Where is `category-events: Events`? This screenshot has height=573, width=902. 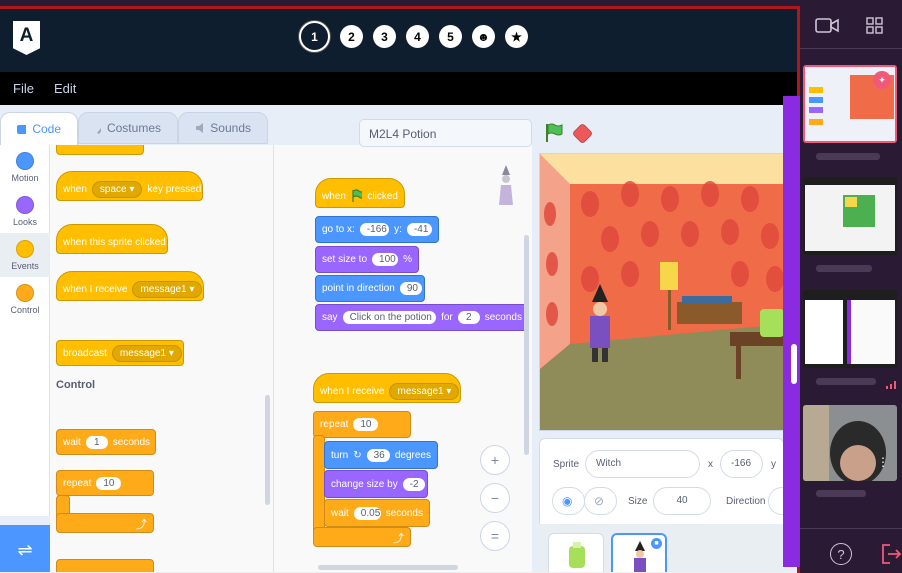 category-events: Events is located at coordinates (25, 255).